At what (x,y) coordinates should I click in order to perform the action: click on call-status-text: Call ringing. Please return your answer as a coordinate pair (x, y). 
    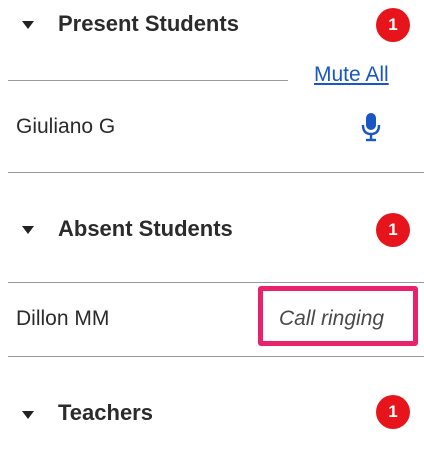
    Looking at the image, I should click on (332, 318).